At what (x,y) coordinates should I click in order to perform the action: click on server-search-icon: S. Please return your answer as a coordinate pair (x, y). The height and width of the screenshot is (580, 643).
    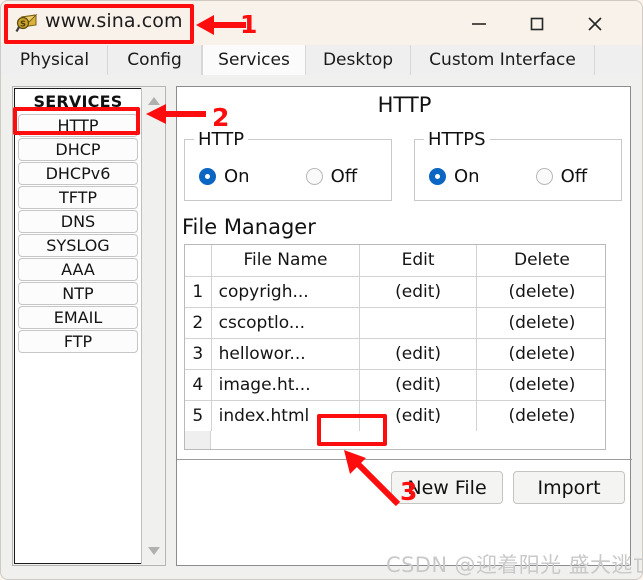
    Looking at the image, I should click on (27, 23).